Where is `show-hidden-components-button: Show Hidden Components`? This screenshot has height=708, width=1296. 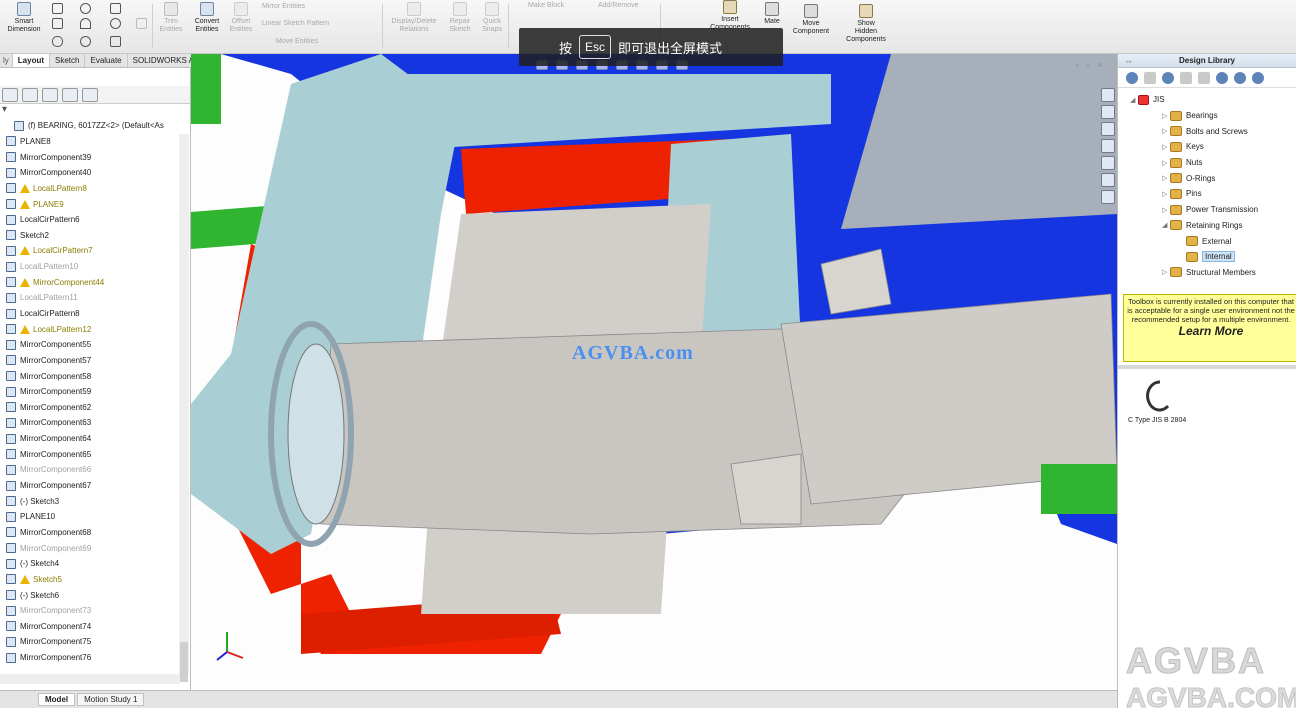
show-hidden-components-button: Show Hidden Components is located at coordinates (866, 24).